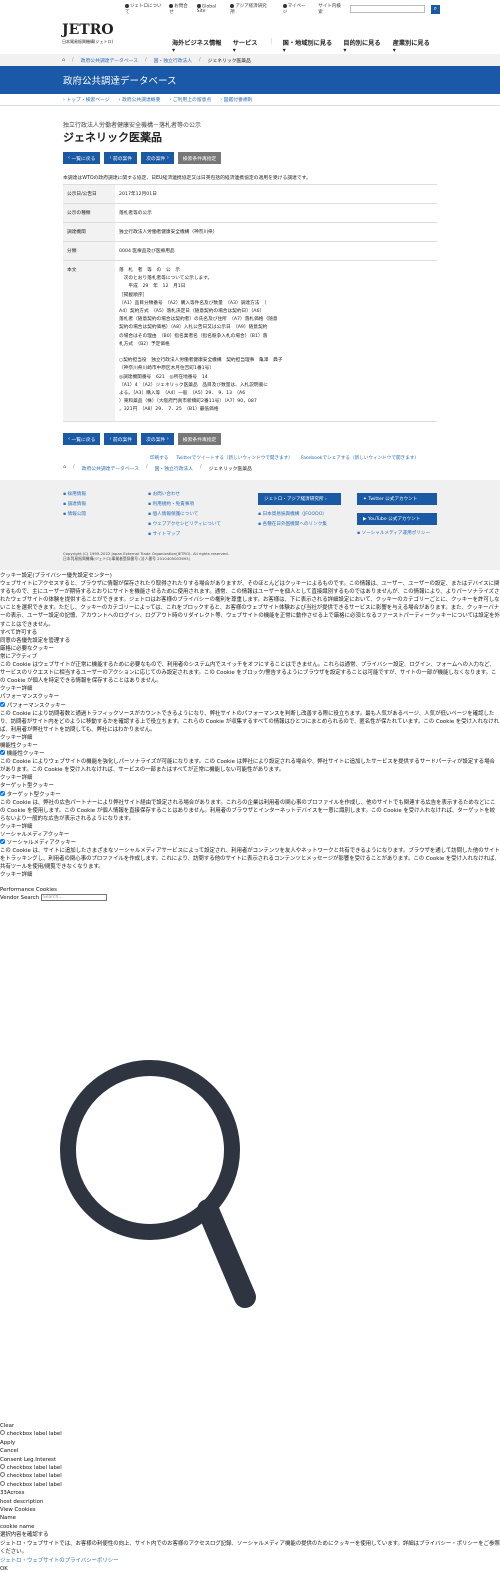 This screenshot has height=1573, width=500. I want to click on allow-all-button: すべて許可する, so click(250, 633).